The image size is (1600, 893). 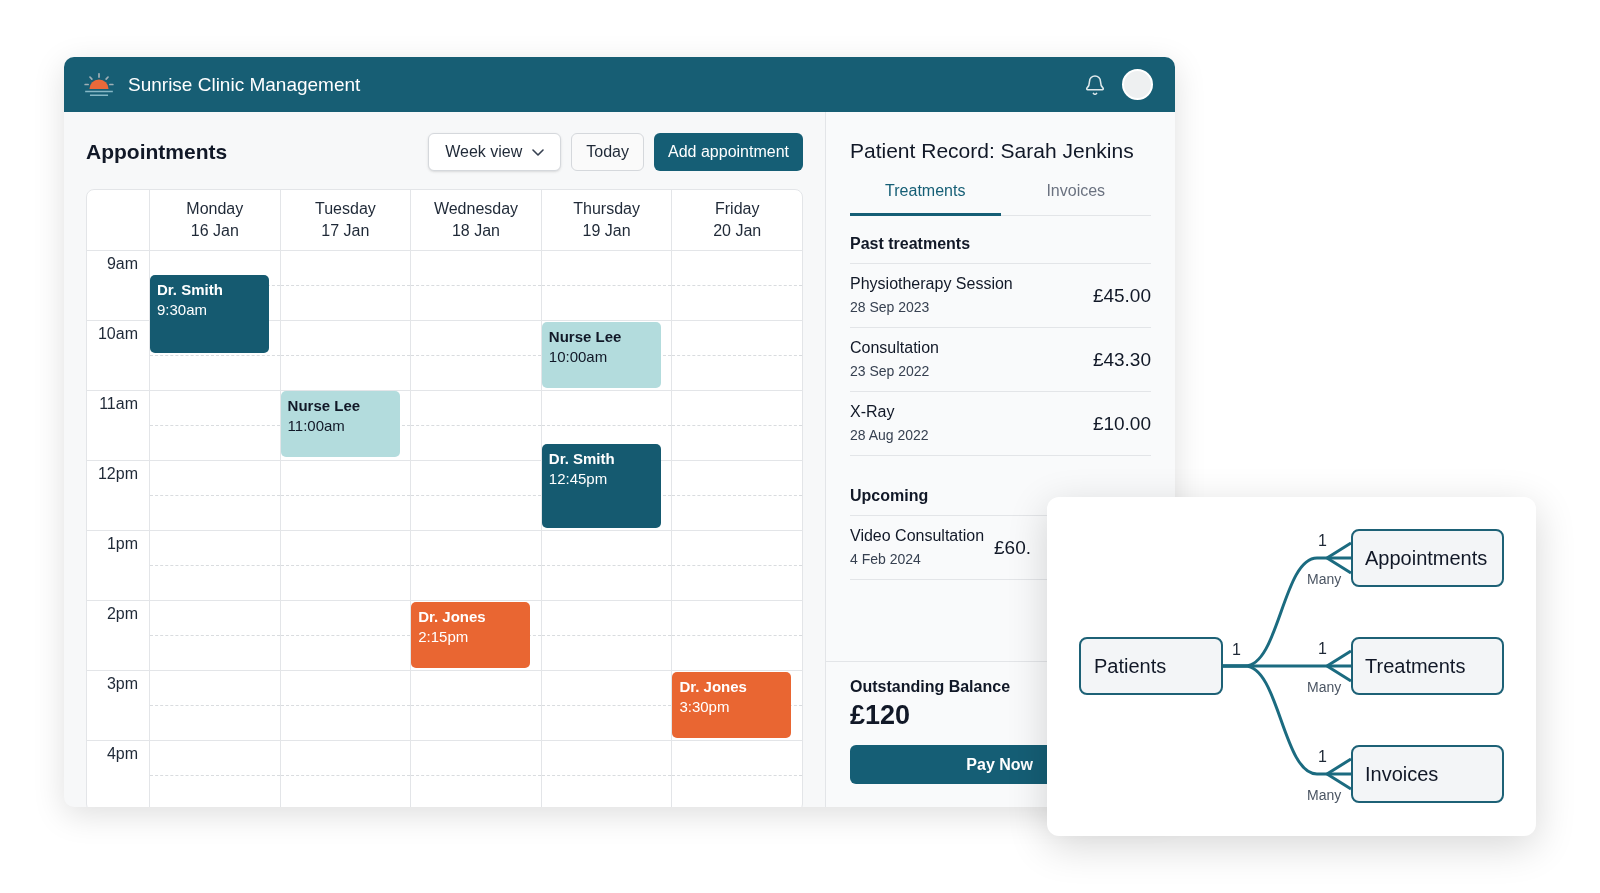 I want to click on treatment-amount: £43.30, so click(x=1121, y=359).